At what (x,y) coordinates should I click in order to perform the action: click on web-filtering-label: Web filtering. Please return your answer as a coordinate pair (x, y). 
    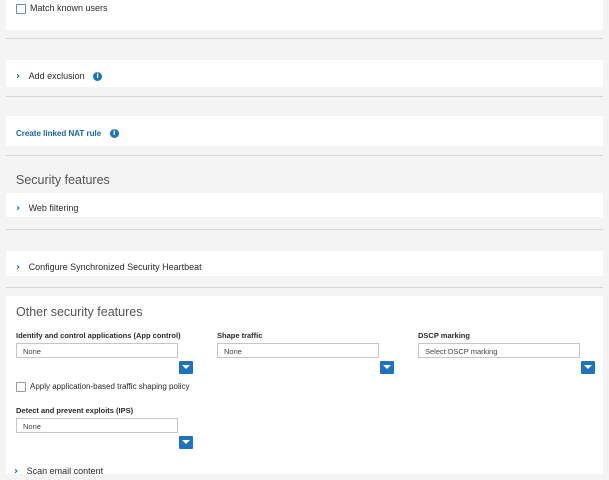
    Looking at the image, I should click on (53, 208).